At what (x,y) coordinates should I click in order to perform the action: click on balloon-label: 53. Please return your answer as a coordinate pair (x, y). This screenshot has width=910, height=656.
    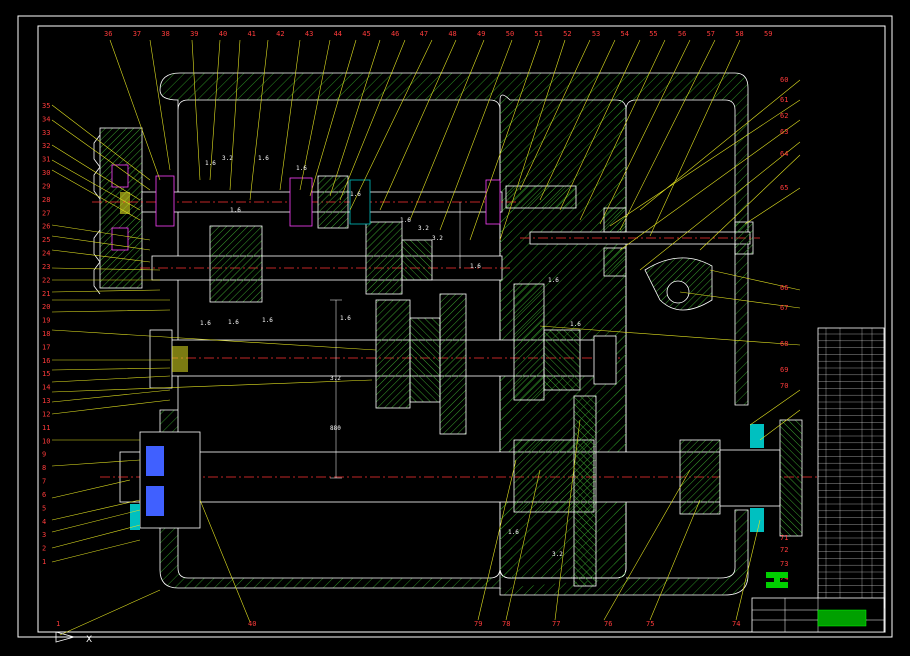
    Looking at the image, I should click on (596, 34).